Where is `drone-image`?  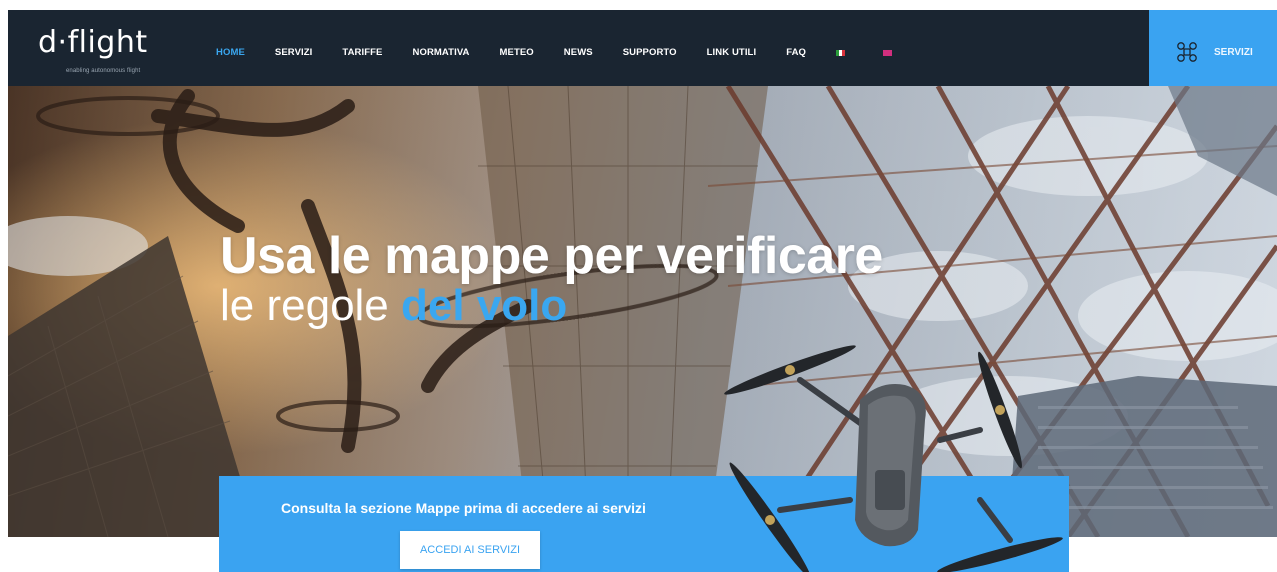 drone-image is located at coordinates (893, 458).